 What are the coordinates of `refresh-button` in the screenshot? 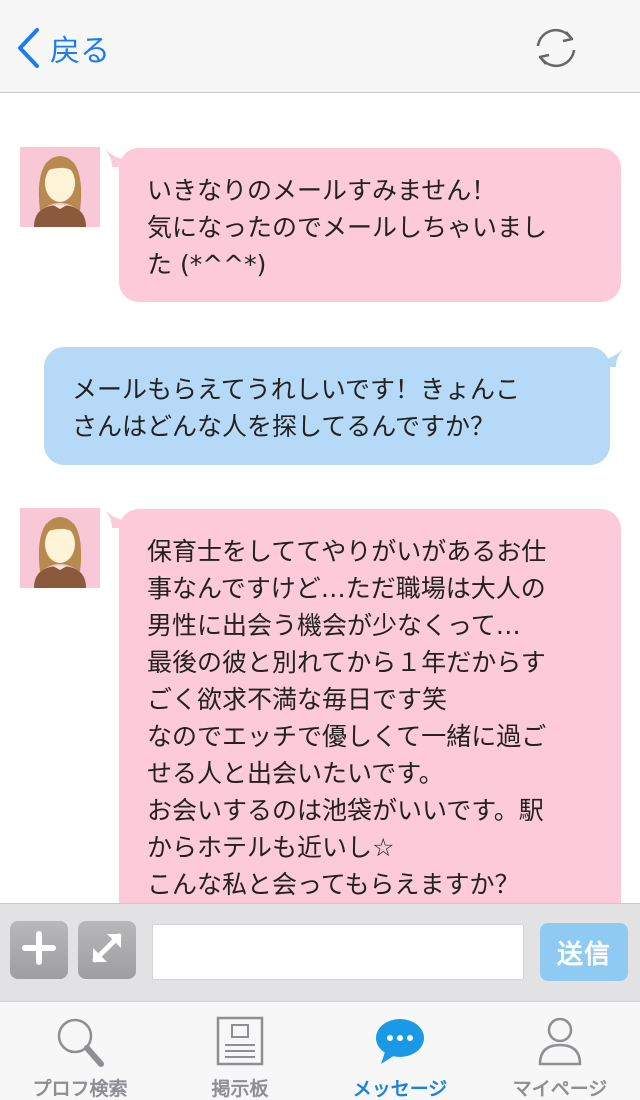 It's located at (556, 48).